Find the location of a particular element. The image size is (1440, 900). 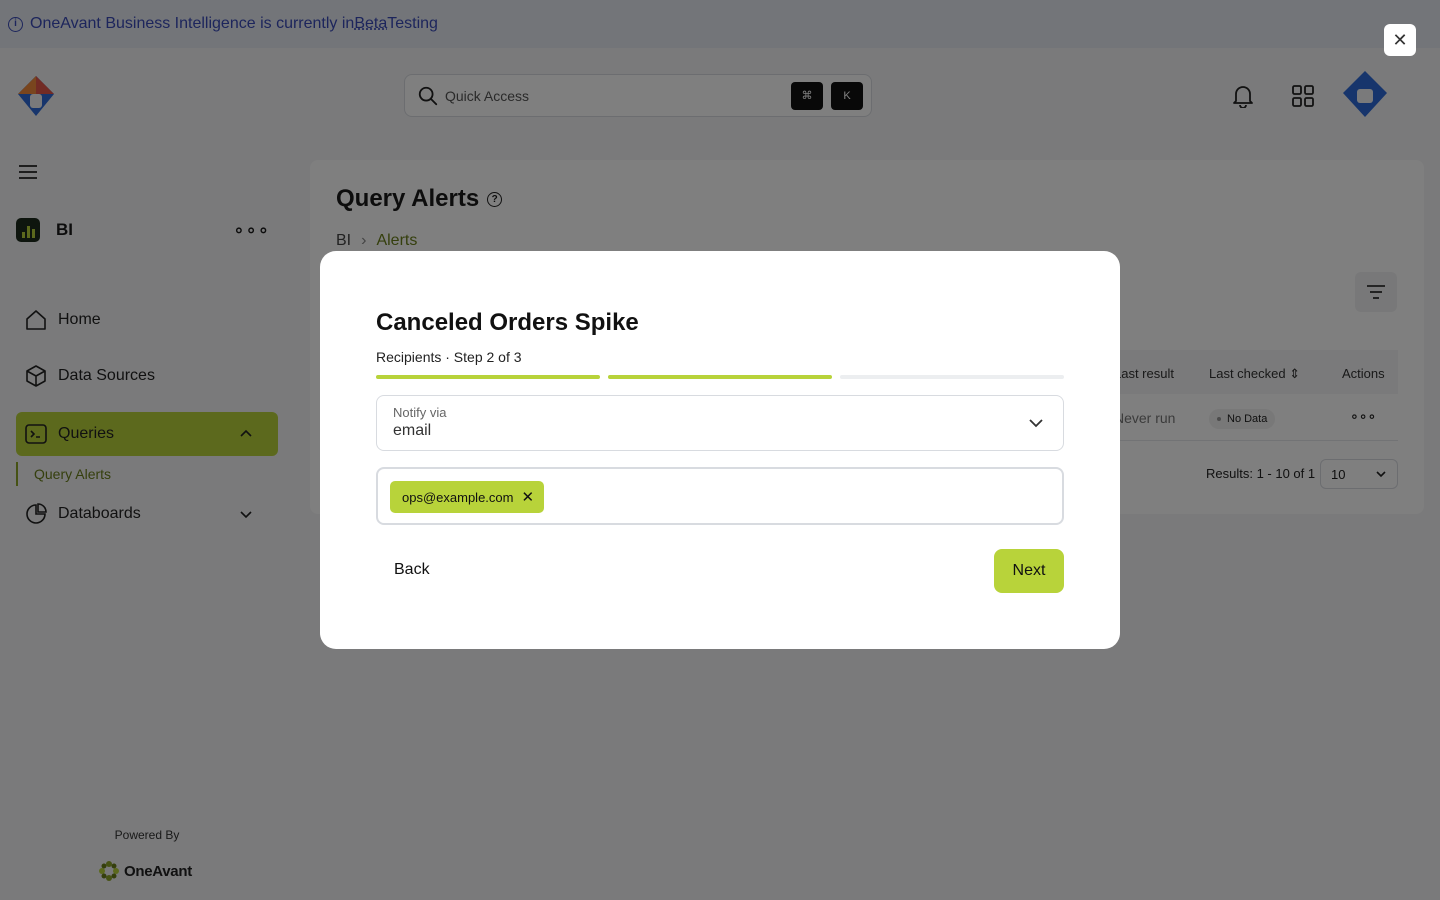

recipient-email: ops@example.com is located at coordinates (458, 497).